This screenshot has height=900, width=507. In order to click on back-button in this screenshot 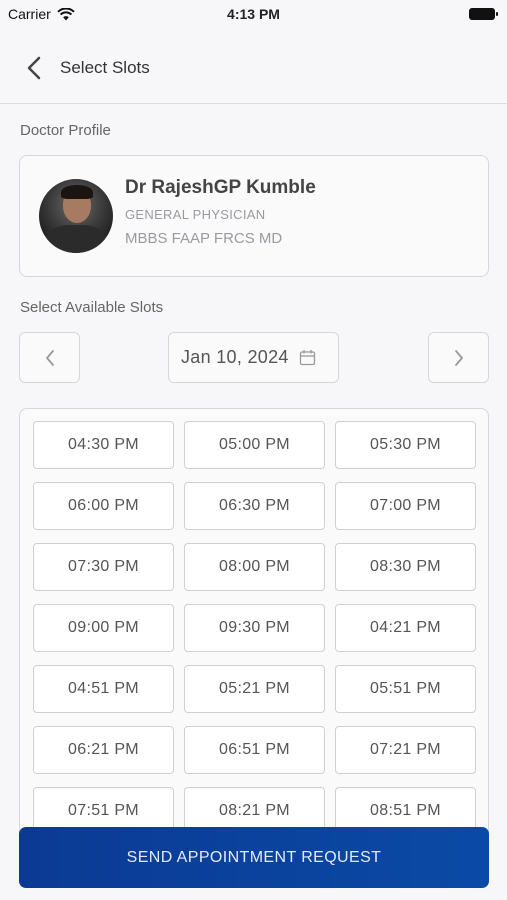, I will do `click(34, 68)`.